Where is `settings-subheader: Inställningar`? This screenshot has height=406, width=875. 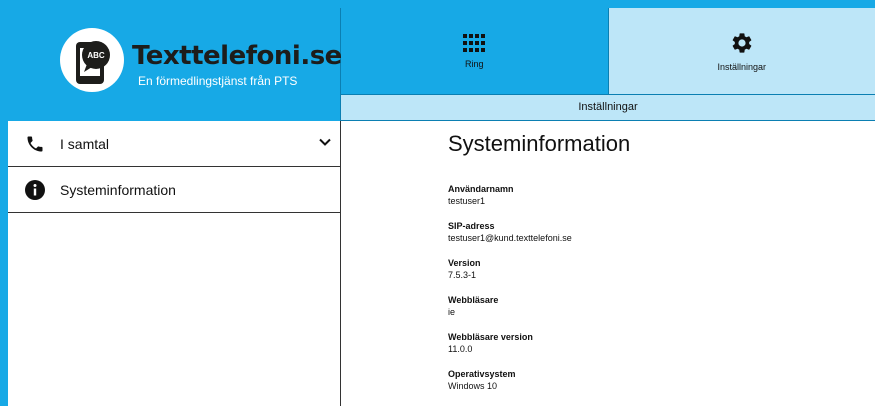 settings-subheader: Inställningar is located at coordinates (608, 107).